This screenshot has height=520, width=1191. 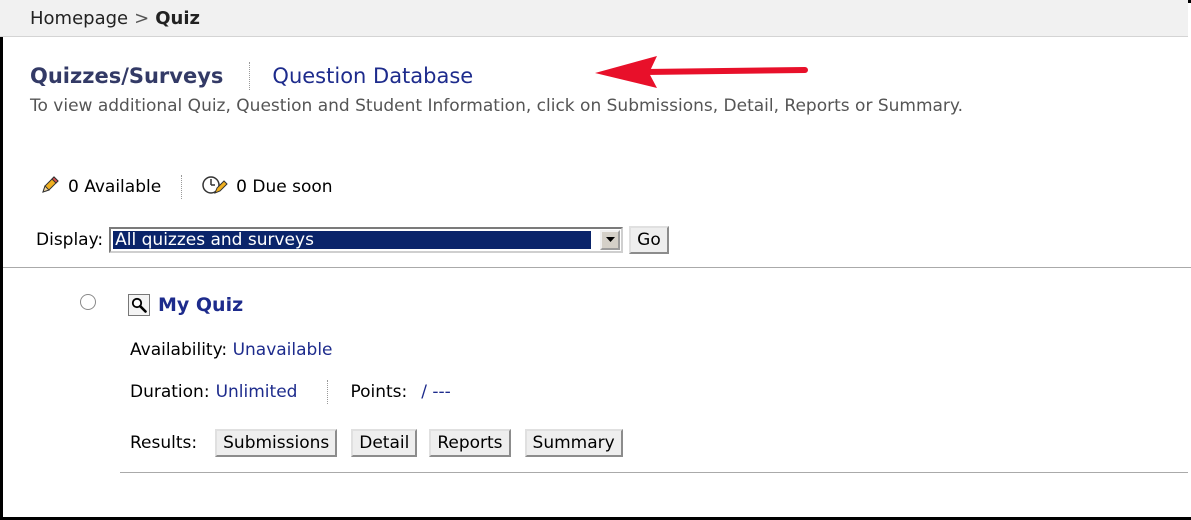 What do you see at coordinates (88, 302) in the screenshot?
I see `quiz-select-radio` at bounding box center [88, 302].